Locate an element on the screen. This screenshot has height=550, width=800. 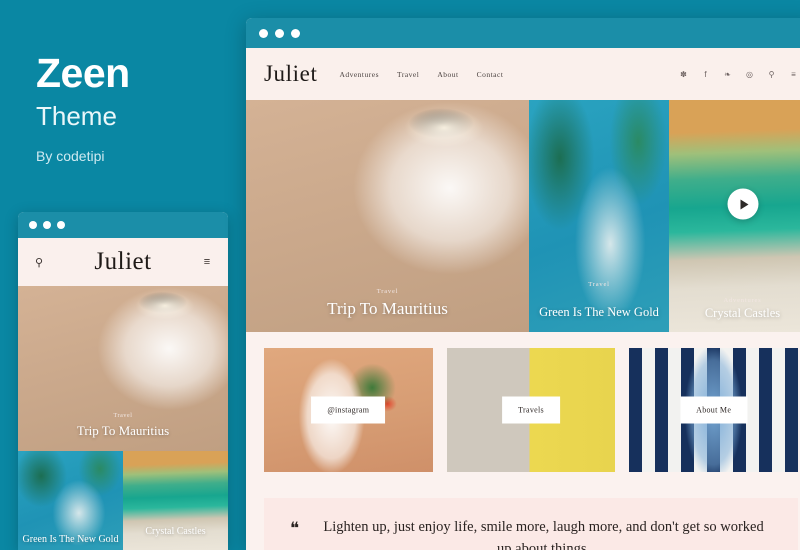
nav-item-travel: Travel is located at coordinates (408, 74).